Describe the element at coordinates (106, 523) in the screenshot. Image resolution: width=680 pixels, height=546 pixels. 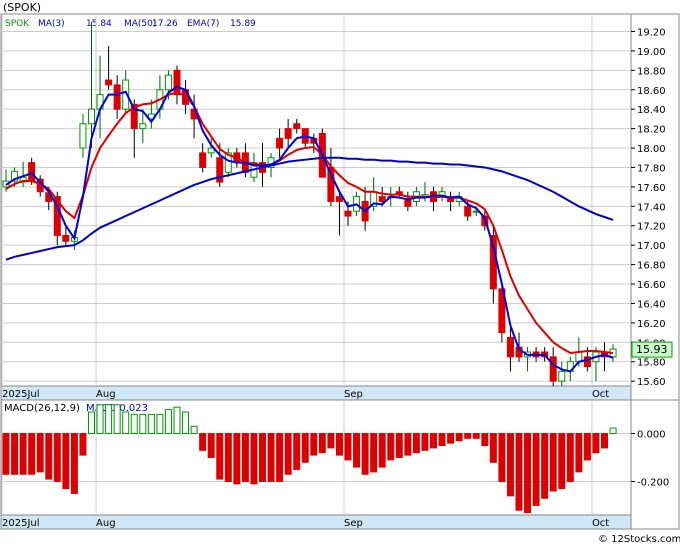
I see `x-tick-label: Aug` at that location.